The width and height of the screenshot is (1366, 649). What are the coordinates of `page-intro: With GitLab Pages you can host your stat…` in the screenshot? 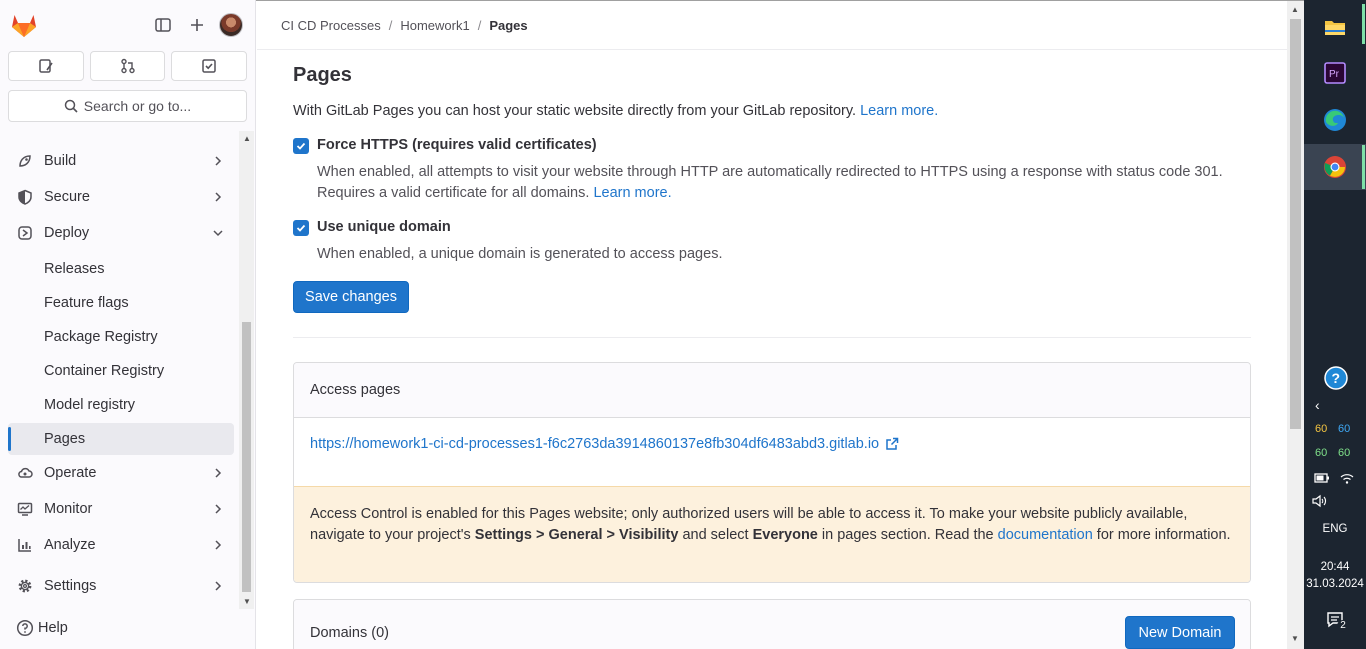 It's located at (615, 111).